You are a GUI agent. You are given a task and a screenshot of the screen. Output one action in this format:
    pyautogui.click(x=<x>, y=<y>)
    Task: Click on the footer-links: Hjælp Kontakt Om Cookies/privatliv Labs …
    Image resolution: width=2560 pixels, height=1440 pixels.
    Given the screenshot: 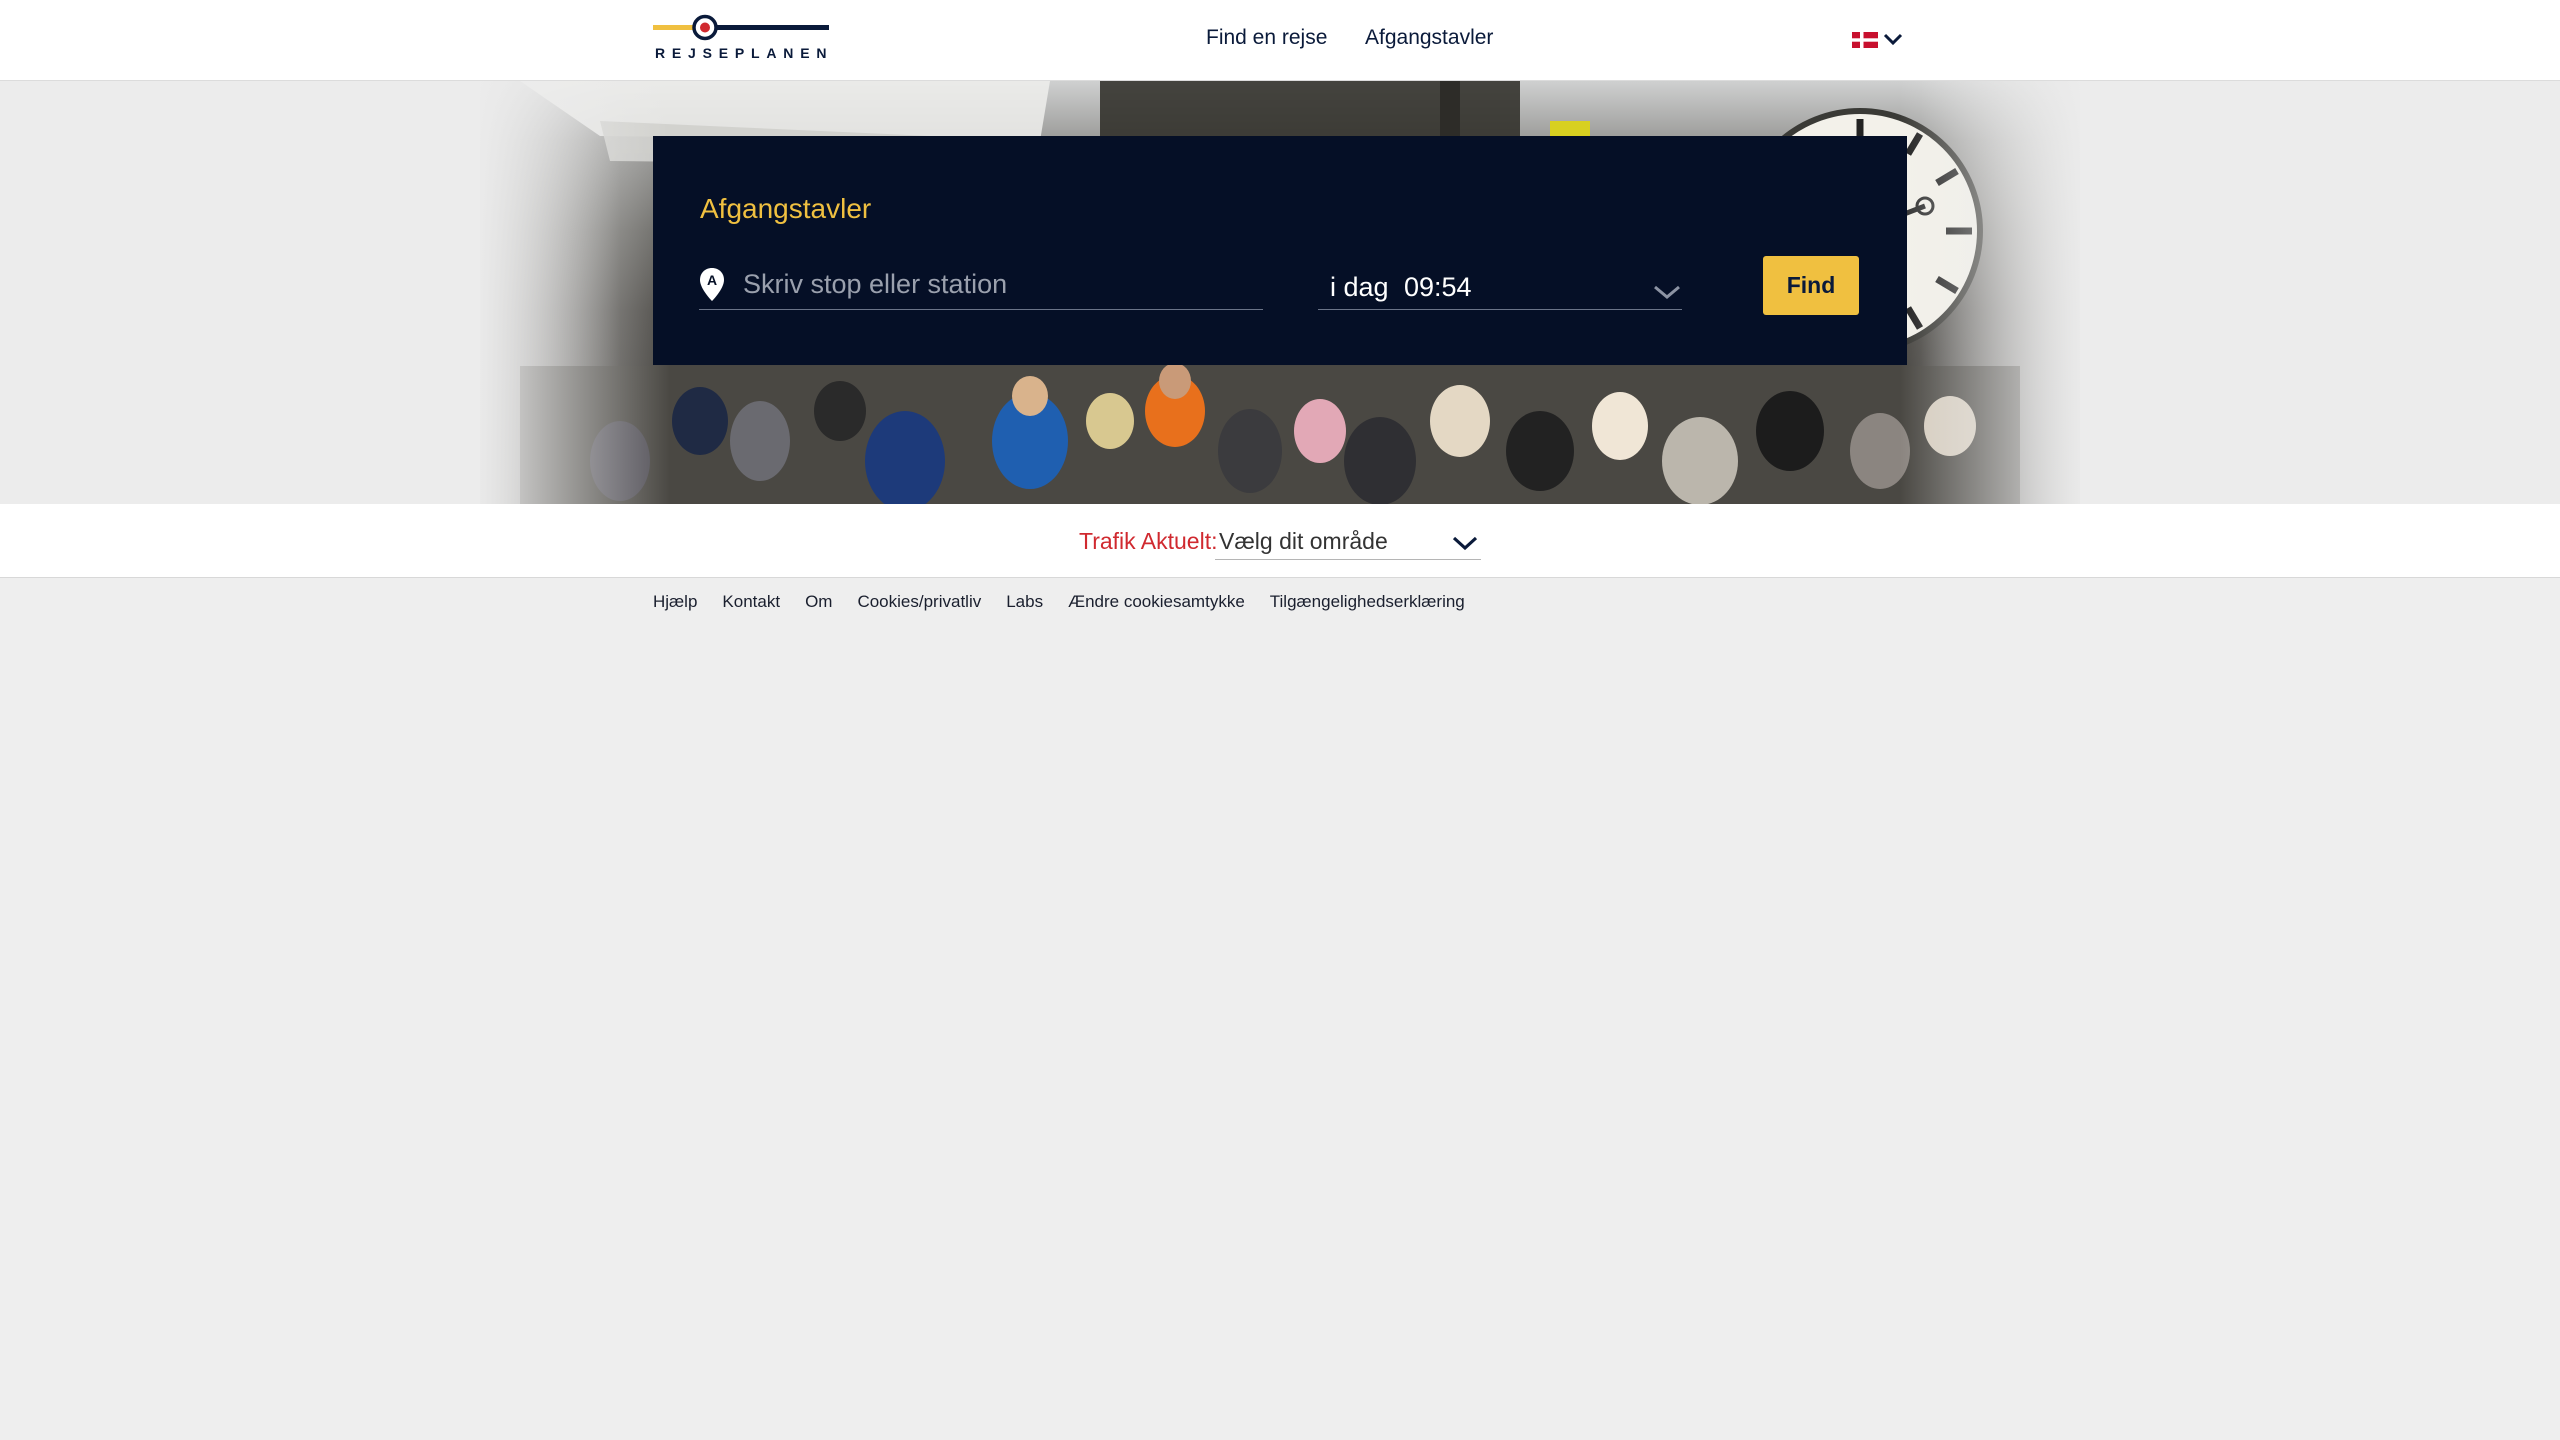 What is the action you would take?
    pyautogui.click(x=1071, y=603)
    